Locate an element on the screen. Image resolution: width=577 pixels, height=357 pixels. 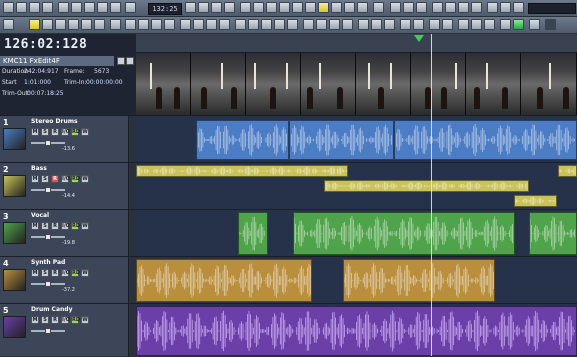
track-header-2: 2 Bass M S R I/O RD W -14.4 is located at coordinates (68, 186).